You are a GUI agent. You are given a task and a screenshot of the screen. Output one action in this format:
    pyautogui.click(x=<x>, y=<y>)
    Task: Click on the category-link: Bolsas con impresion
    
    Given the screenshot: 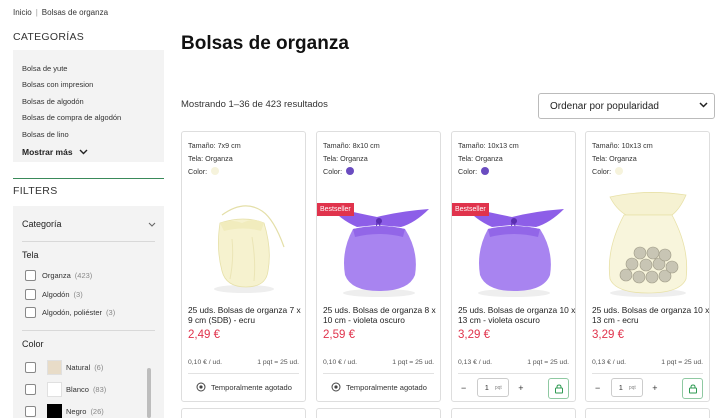 What is the action you would take?
    pyautogui.click(x=57, y=84)
    